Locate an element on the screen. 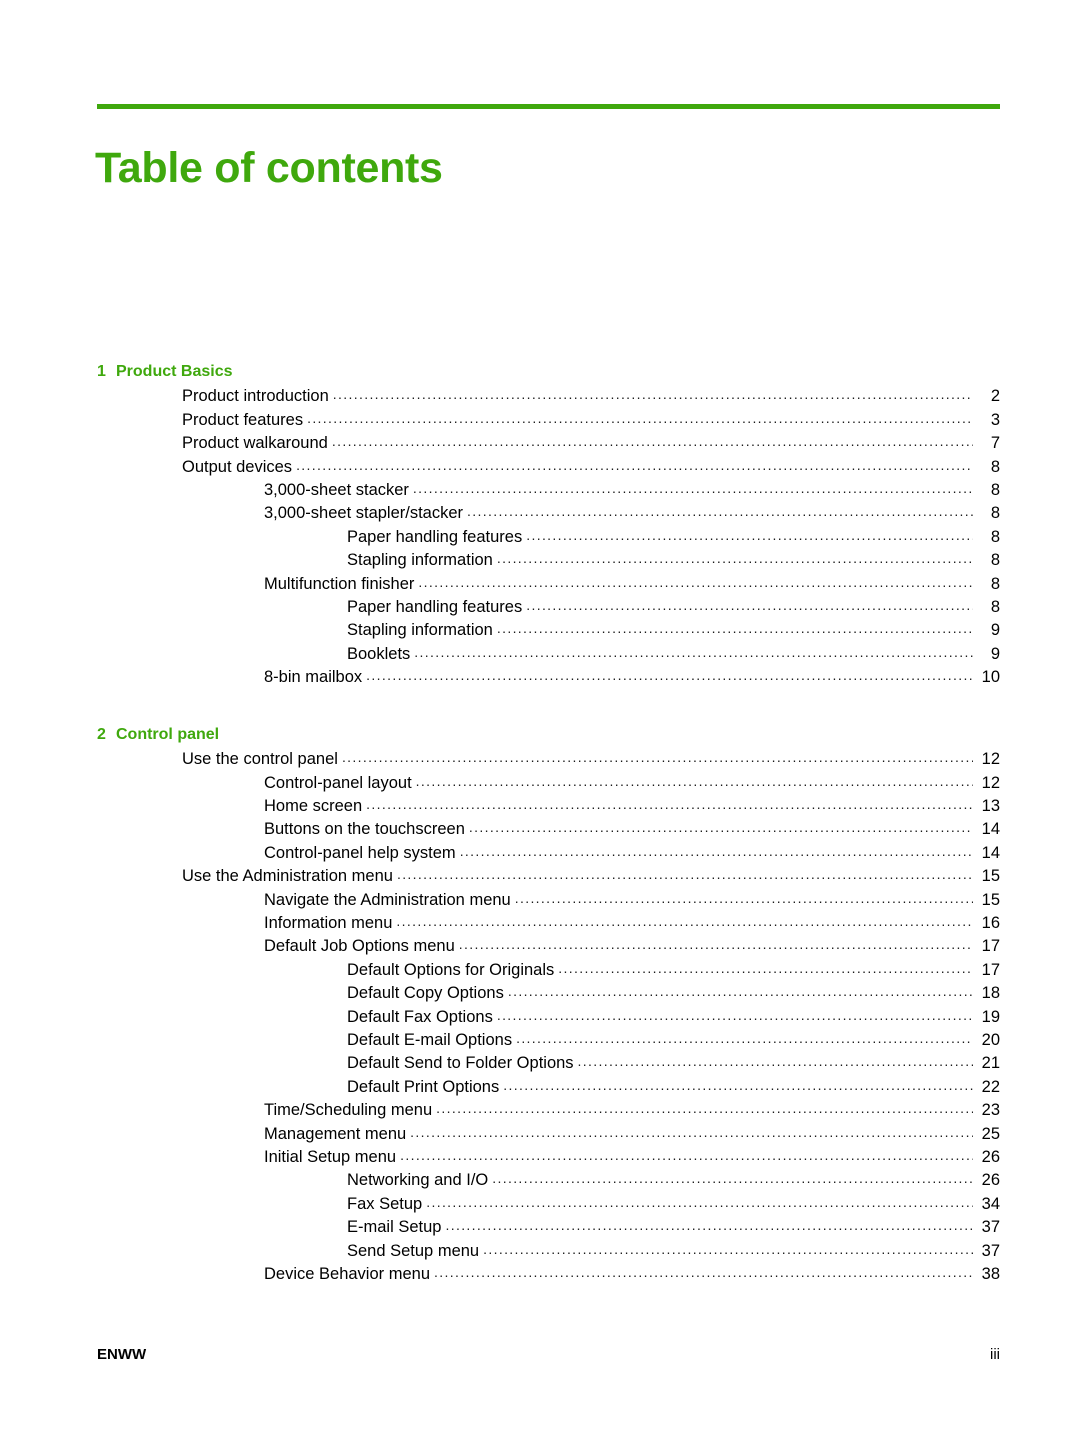 This screenshot has height=1437, width=1080. toc-entry-label: Send Setup menu is located at coordinates (413, 1250).